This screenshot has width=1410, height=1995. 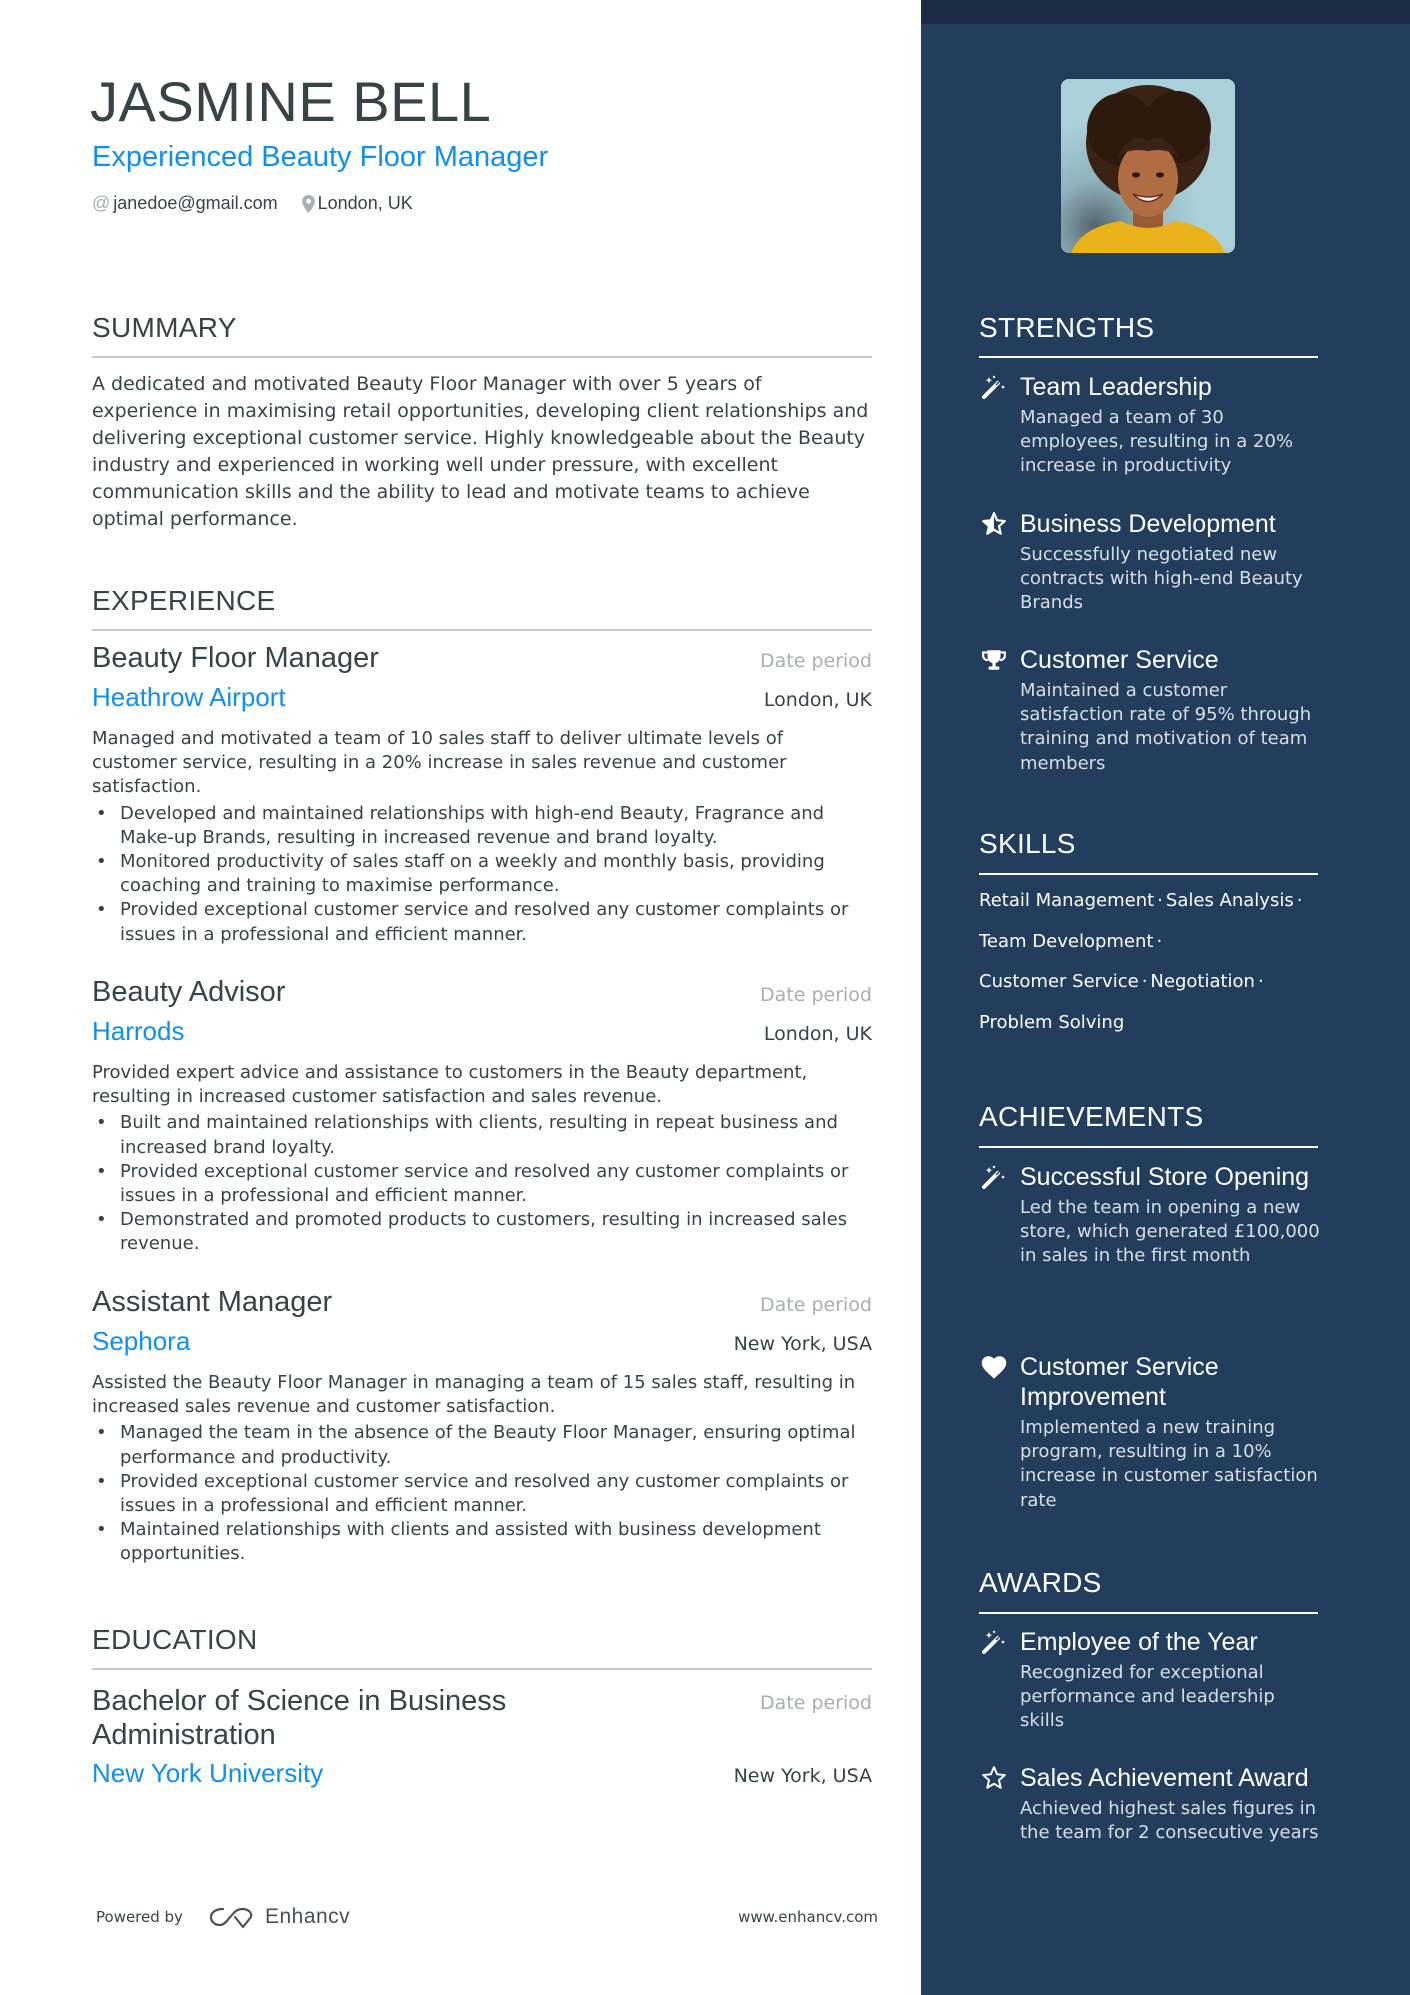 I want to click on skill-tag: Customer Service, so click(x=1059, y=982).